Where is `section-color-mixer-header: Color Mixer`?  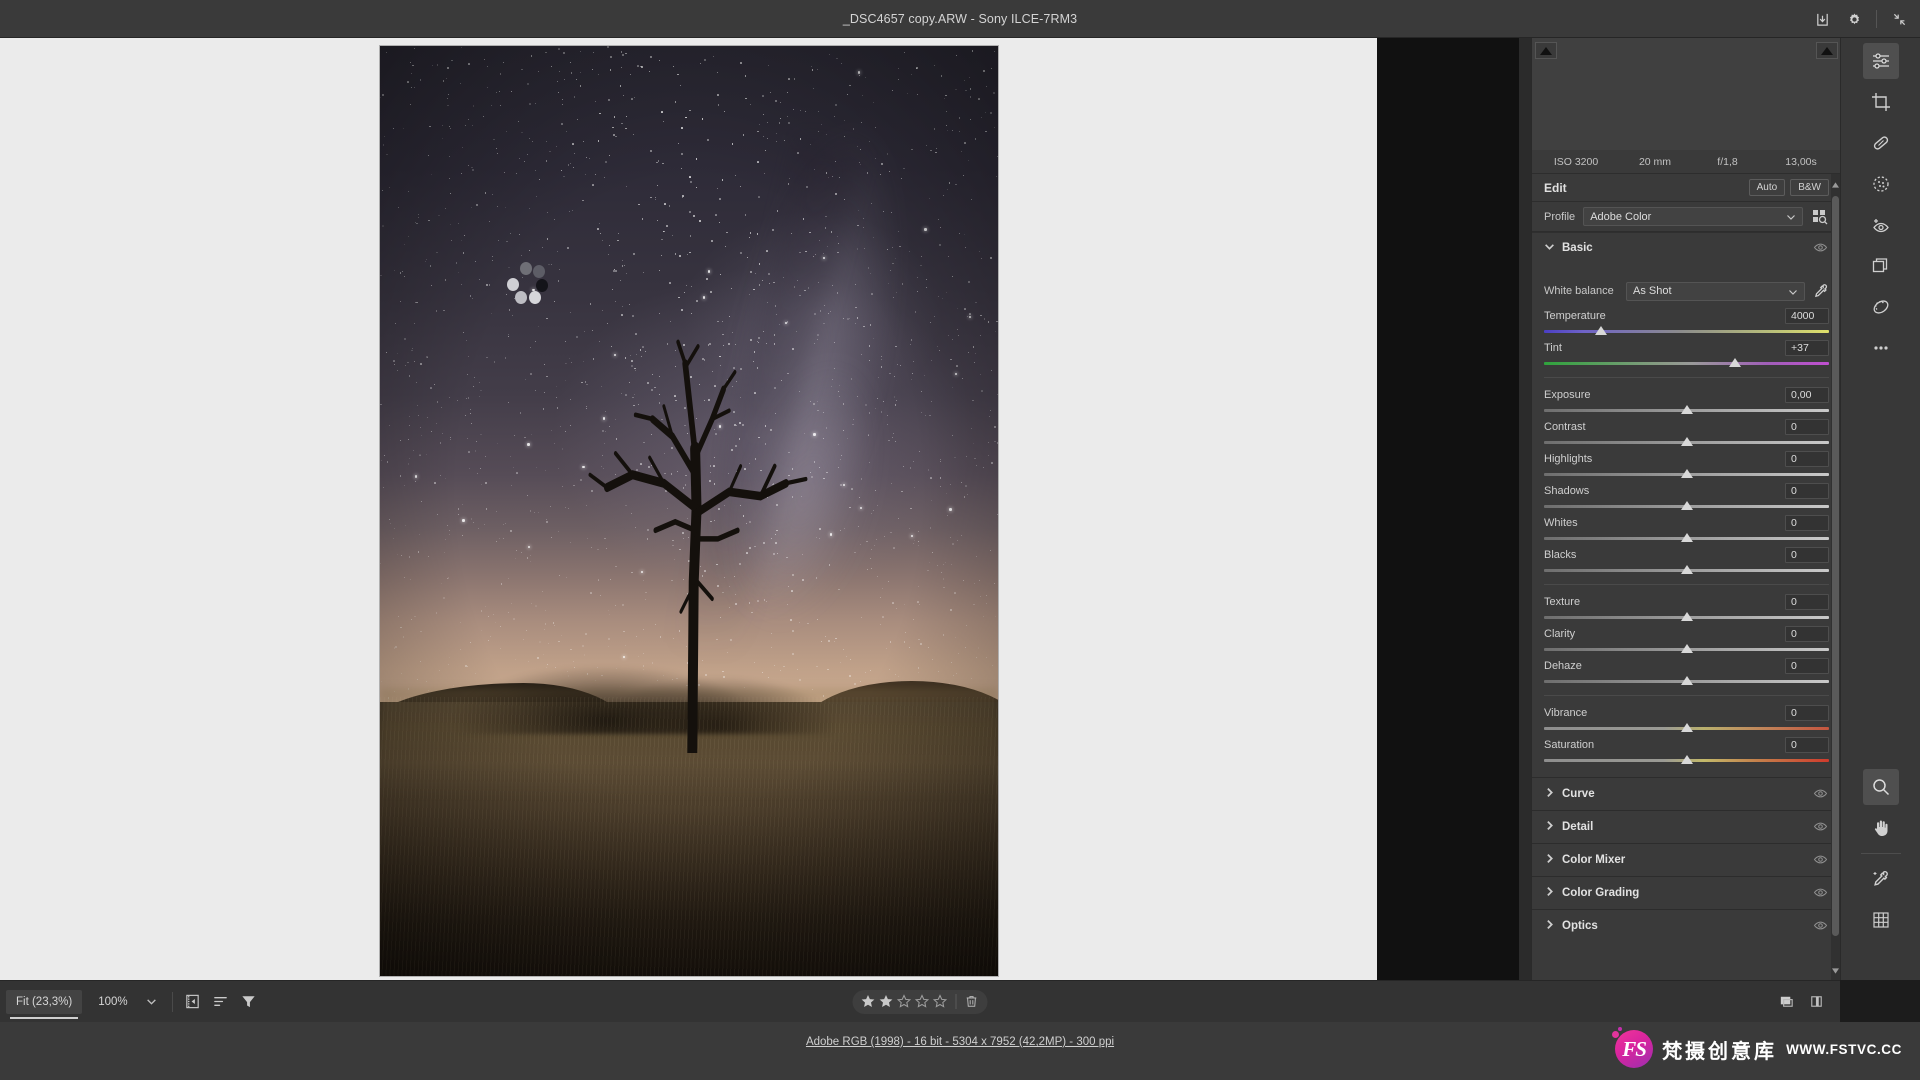 section-color-mixer-header: Color Mixer is located at coordinates (1686, 859).